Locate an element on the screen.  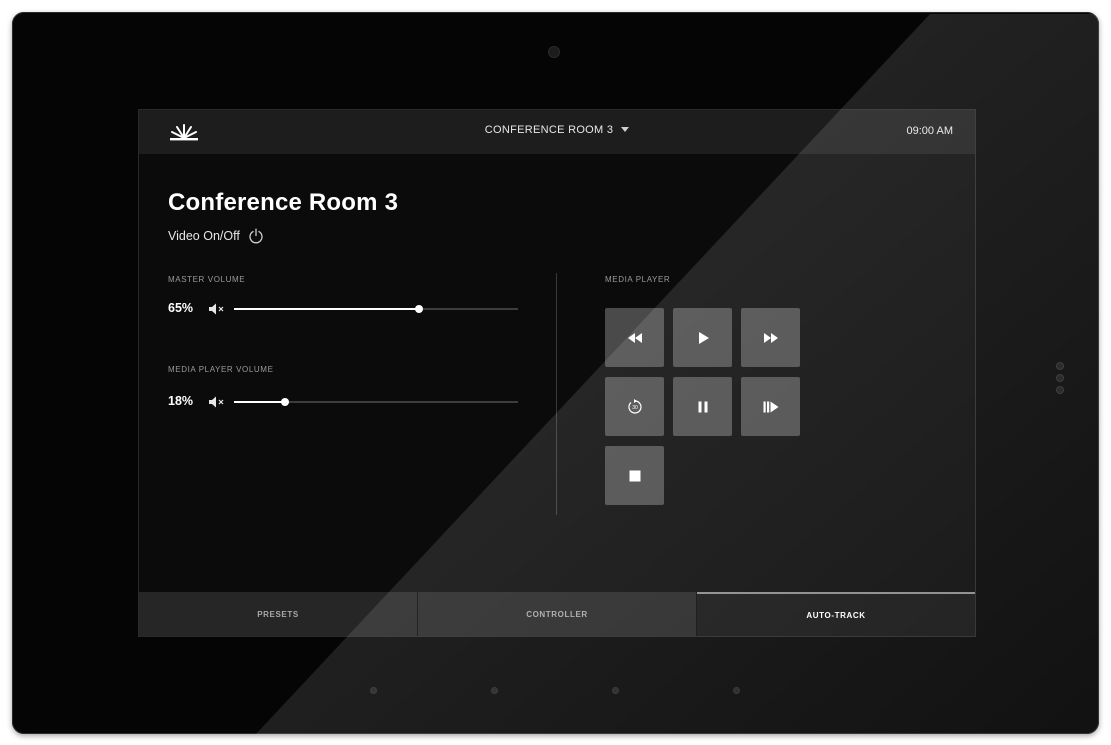
replay-30-icon: 30 is located at coordinates (634, 406).